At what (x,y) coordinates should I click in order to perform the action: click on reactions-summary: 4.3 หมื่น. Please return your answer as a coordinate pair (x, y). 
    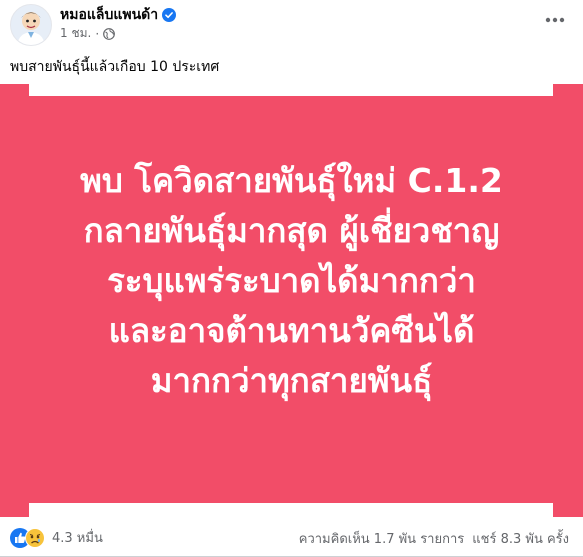
    Looking at the image, I should click on (56, 537).